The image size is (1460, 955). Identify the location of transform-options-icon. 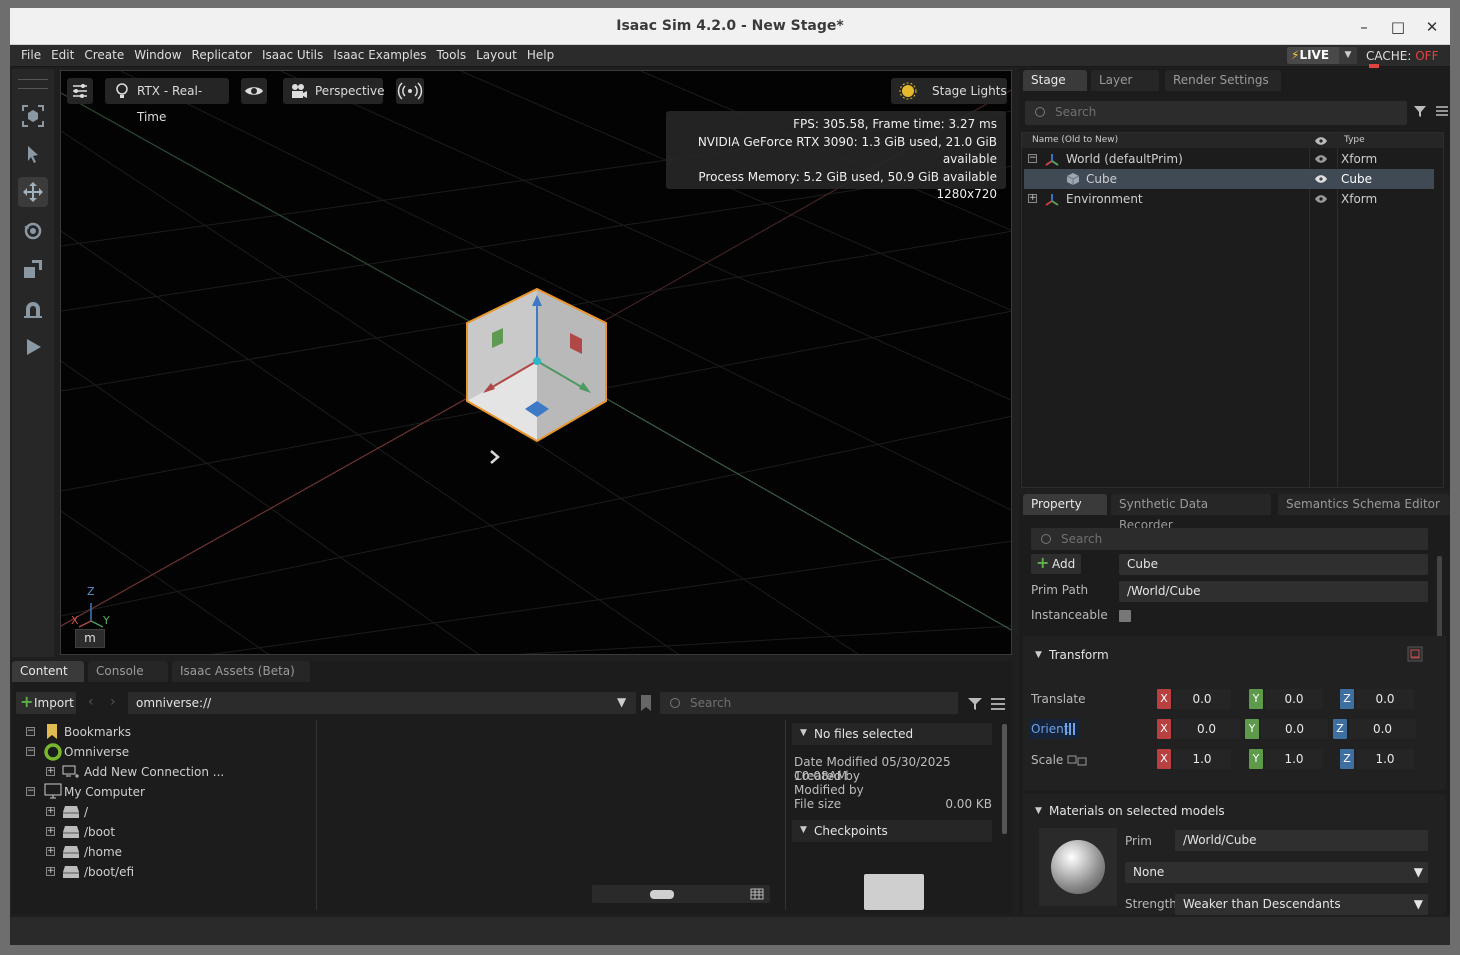
(1415, 654).